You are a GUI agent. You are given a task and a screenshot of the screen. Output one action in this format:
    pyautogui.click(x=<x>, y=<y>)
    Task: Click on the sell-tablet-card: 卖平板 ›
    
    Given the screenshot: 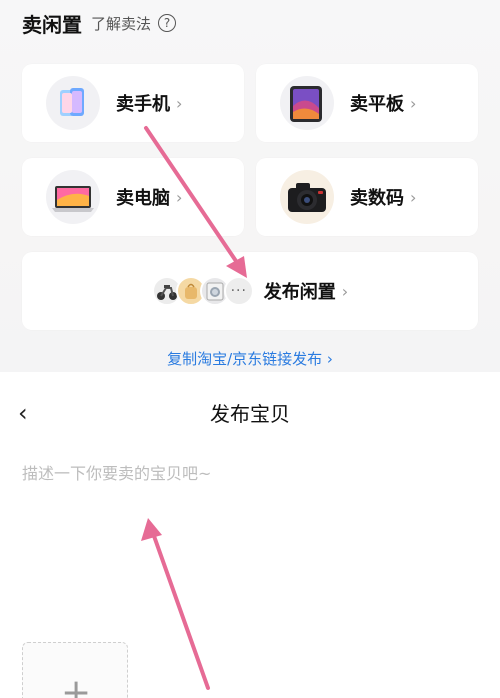 What is the action you would take?
    pyautogui.click(x=367, y=103)
    